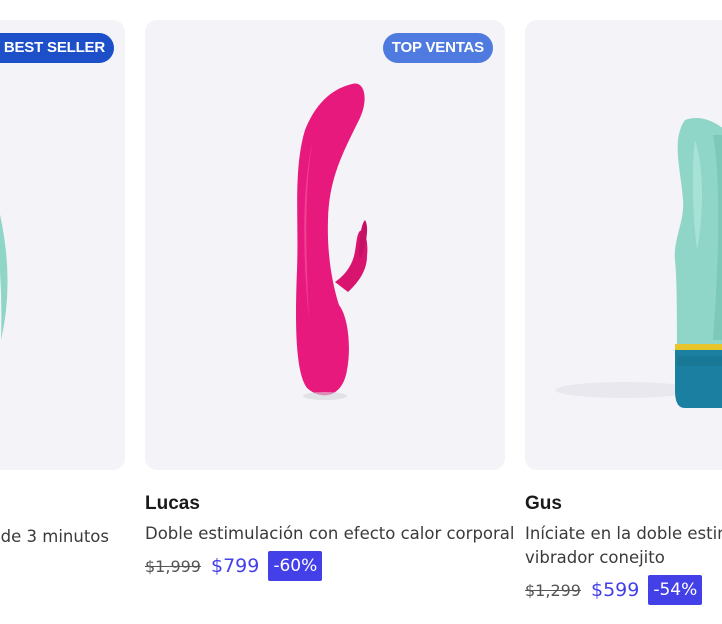 Image resolution: width=722 pixels, height=624 pixels. I want to click on sale-price: $799, so click(235, 566).